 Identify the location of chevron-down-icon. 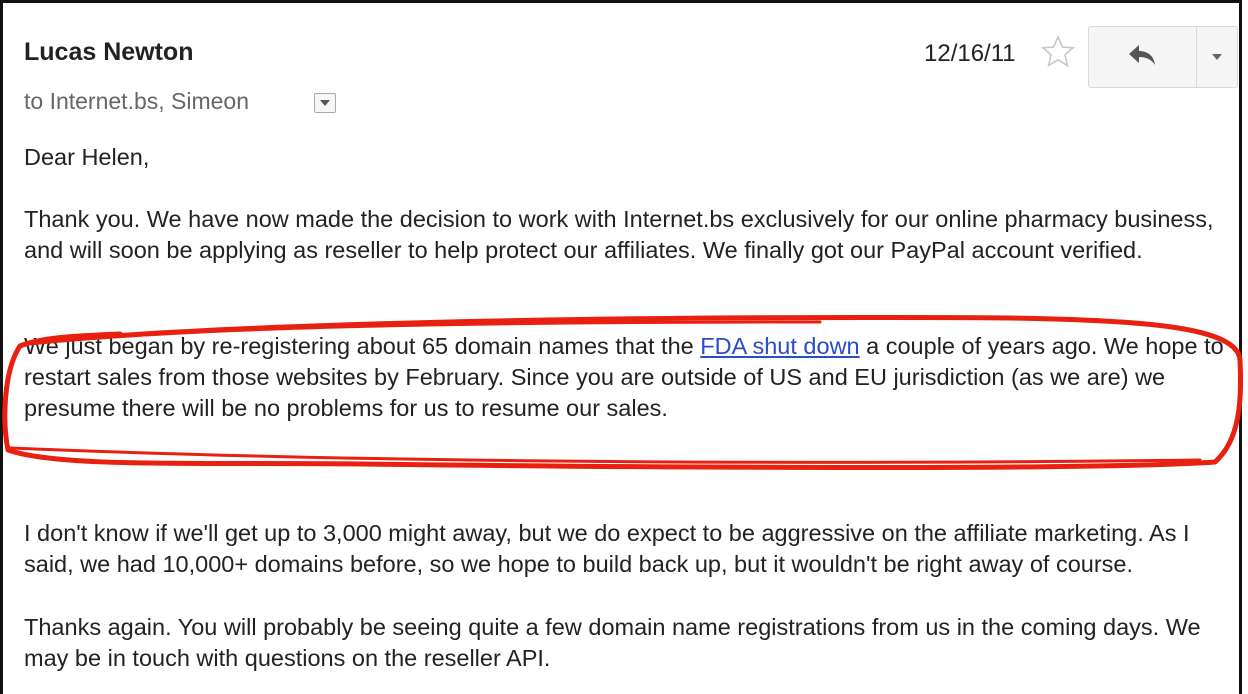
(1217, 57).